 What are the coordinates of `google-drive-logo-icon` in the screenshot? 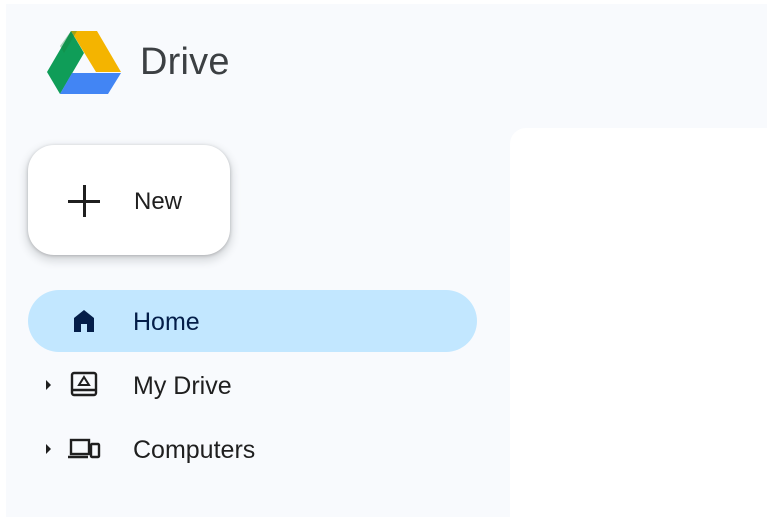 It's located at (84, 62).